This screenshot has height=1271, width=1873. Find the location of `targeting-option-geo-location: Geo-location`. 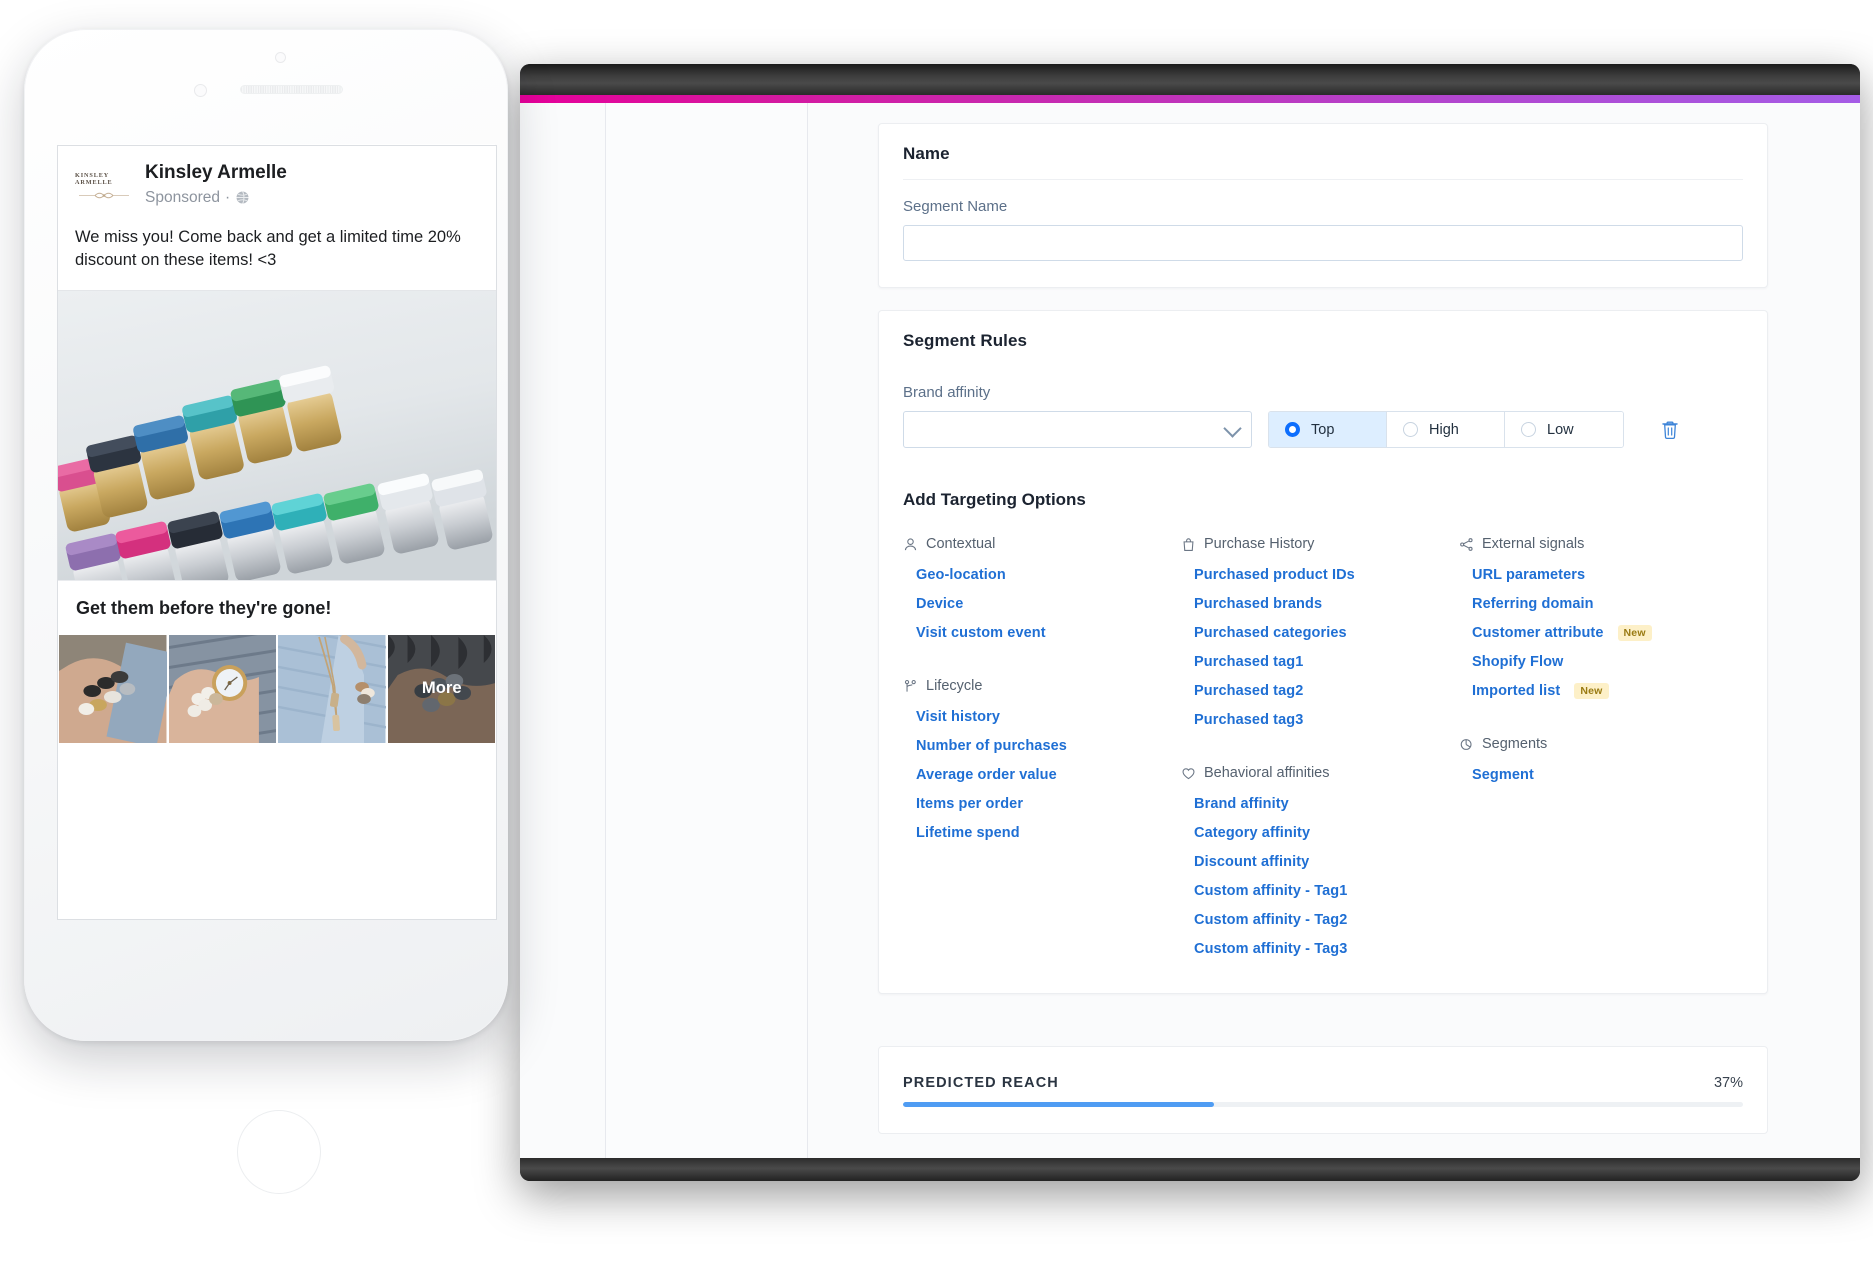

targeting-option-geo-location: Geo-location is located at coordinates (961, 574).